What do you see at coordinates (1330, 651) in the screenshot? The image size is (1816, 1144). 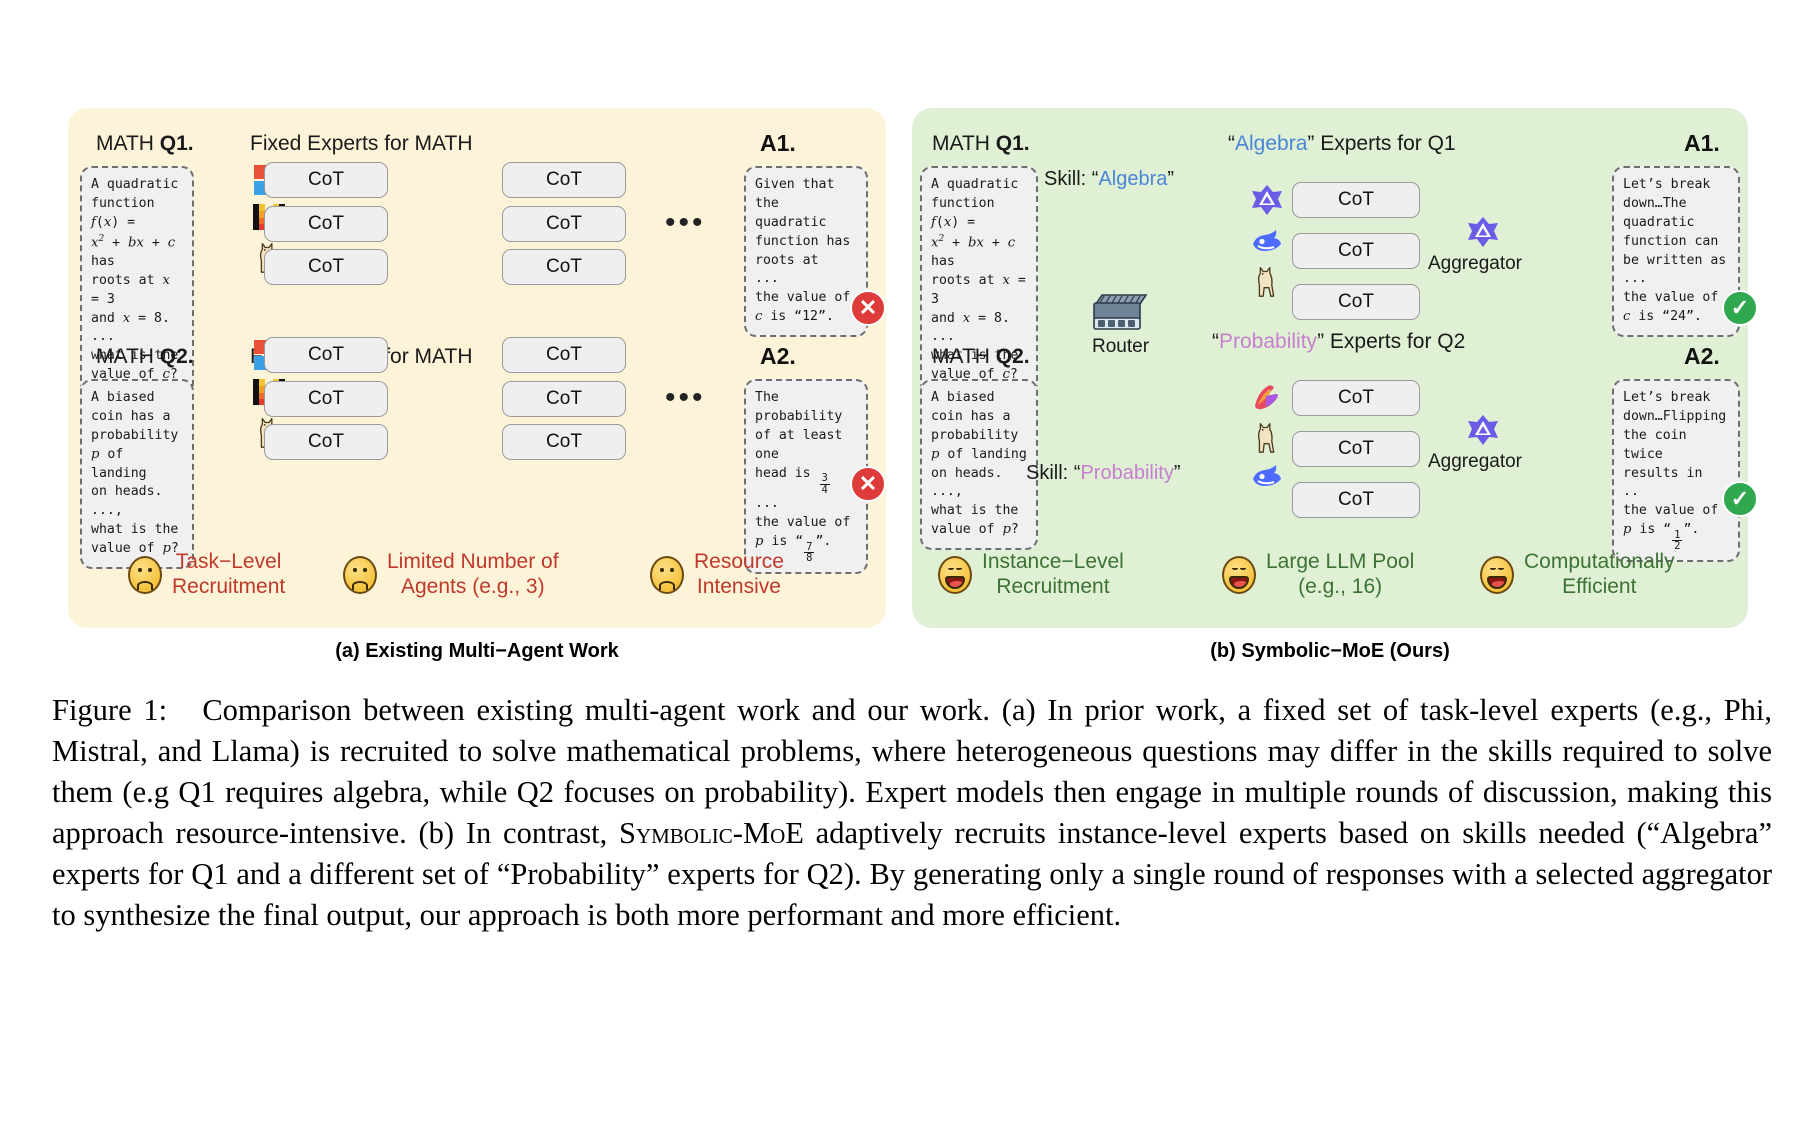 I see `panel-b-caption: (b) Symbolic−MoE (Ours)` at bounding box center [1330, 651].